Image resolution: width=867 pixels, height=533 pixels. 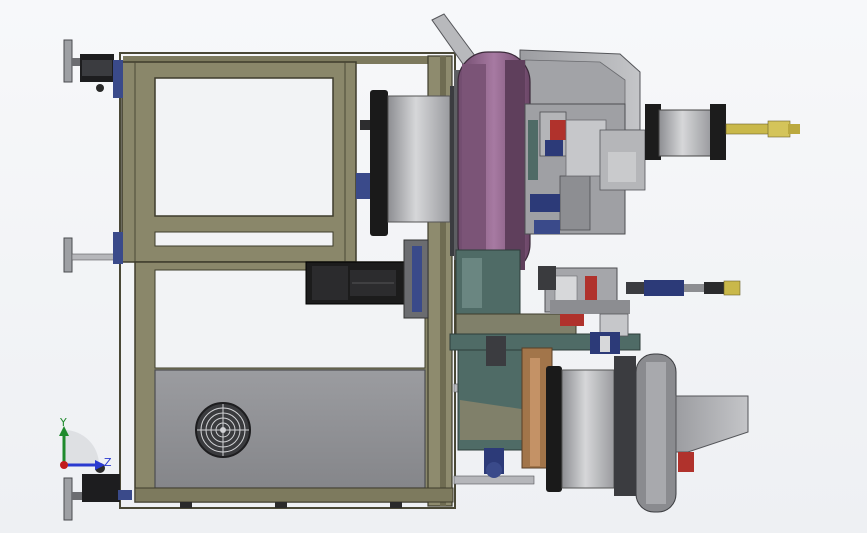 What do you see at coordinates (223, 430) in the screenshot?
I see `fan-grille-icon` at bounding box center [223, 430].